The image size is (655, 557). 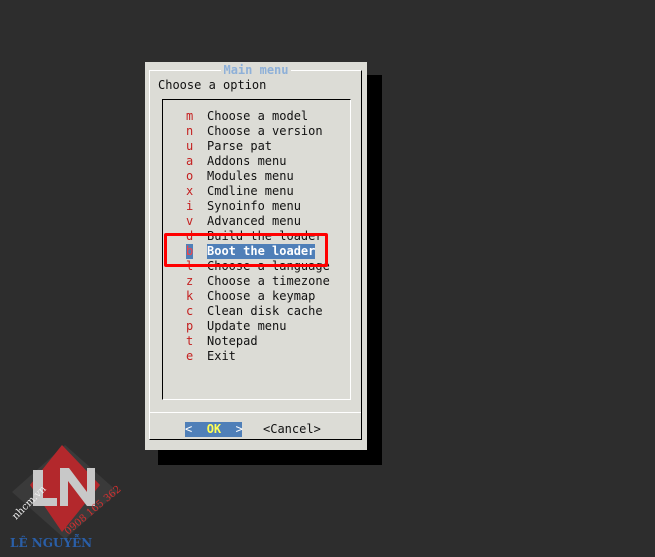 I want to click on menu-item-label: Choose a version, so click(x=265, y=131).